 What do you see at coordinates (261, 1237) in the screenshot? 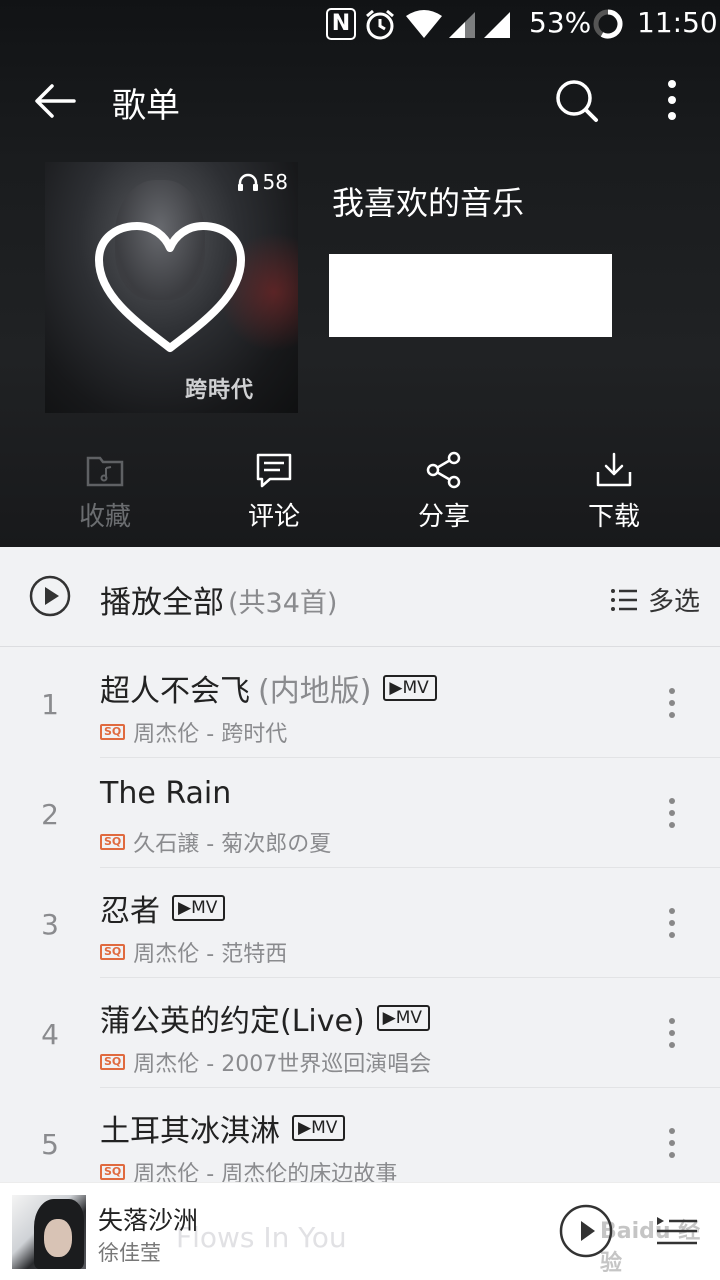
I see `ghost-song-title: Flows In You` at bounding box center [261, 1237].